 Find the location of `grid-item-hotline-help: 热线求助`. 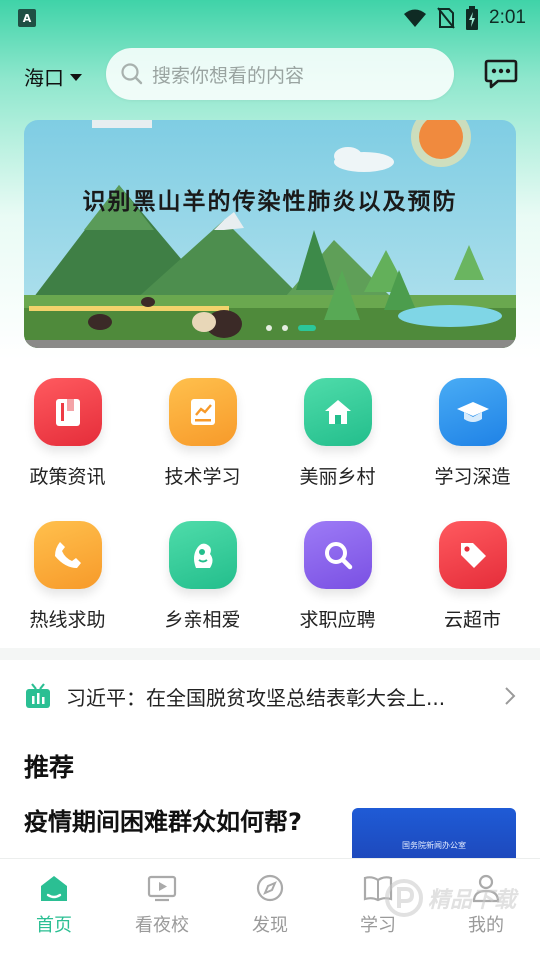

grid-item-hotline-help: 热线求助 is located at coordinates (67, 576).